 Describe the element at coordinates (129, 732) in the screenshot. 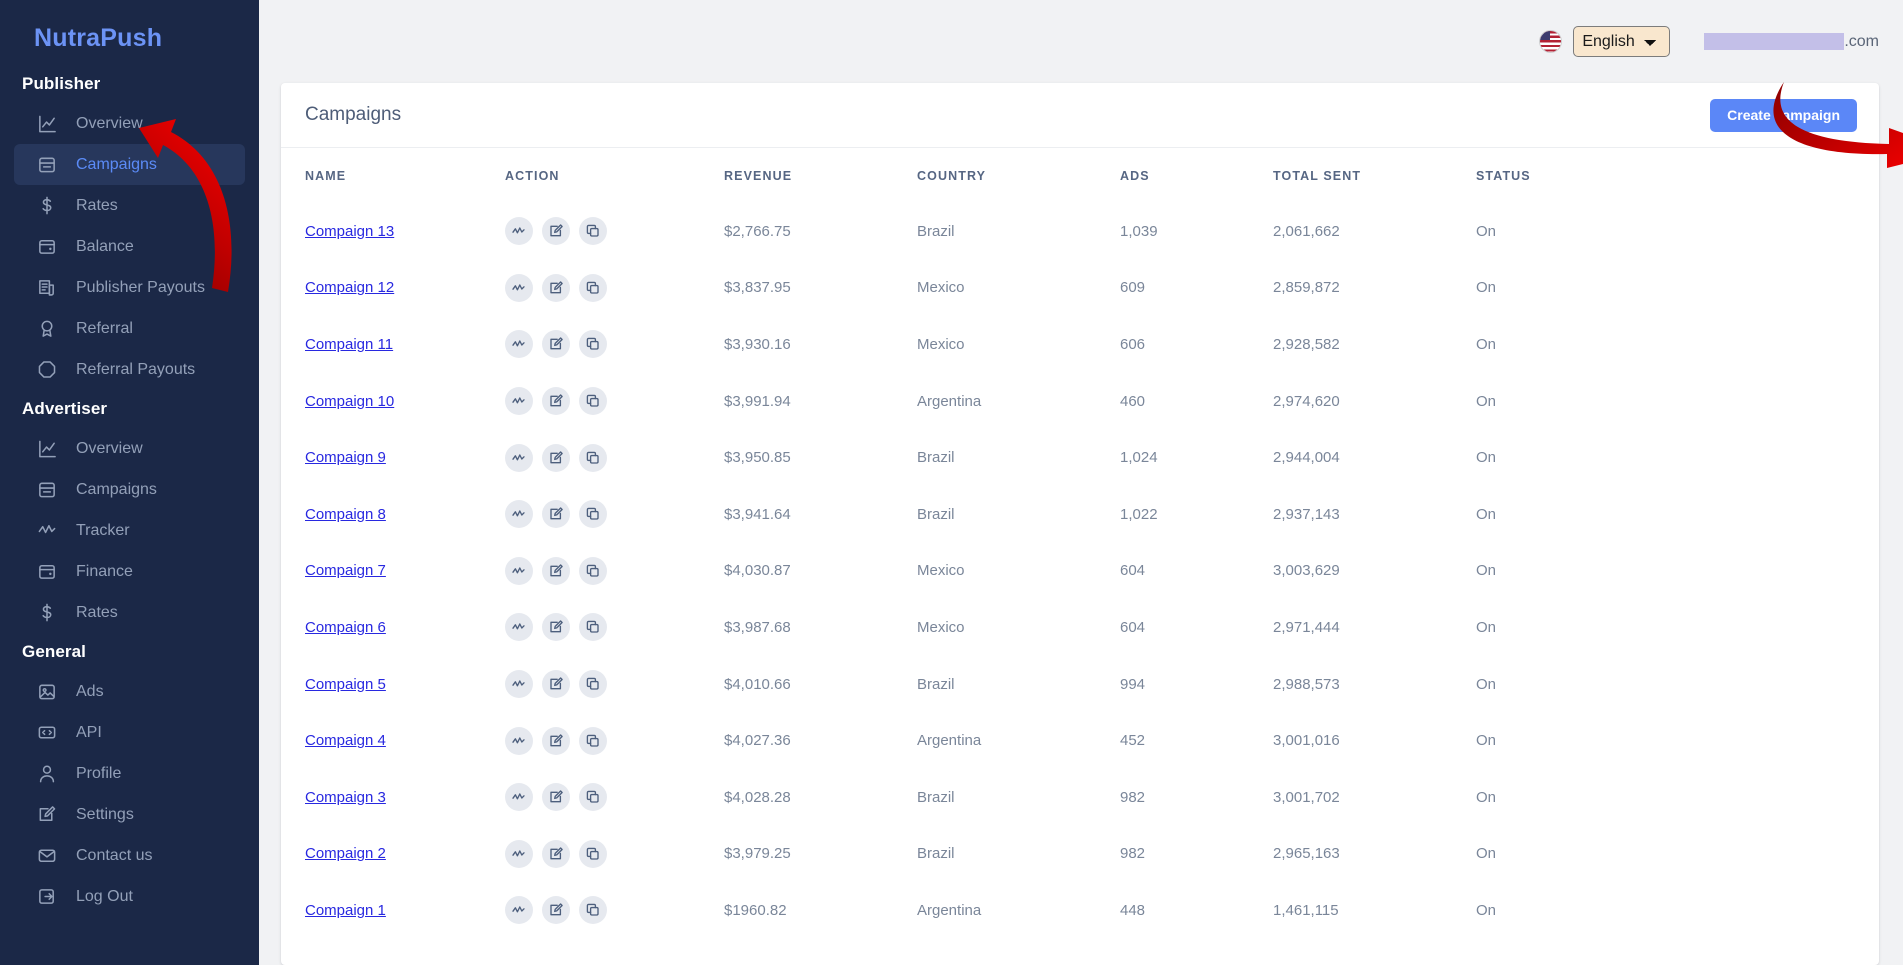

I see `sidebar-item-api: API` at that location.